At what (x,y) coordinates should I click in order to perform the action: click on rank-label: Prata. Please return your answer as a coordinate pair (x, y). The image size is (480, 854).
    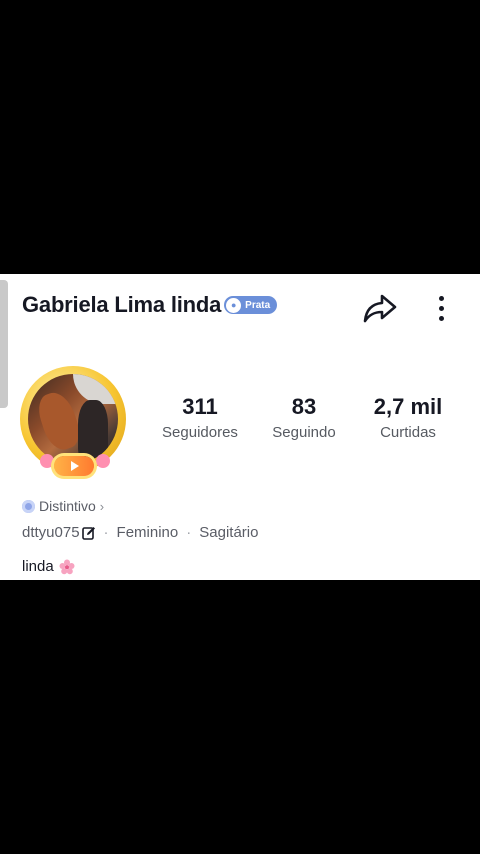
    Looking at the image, I should click on (258, 305).